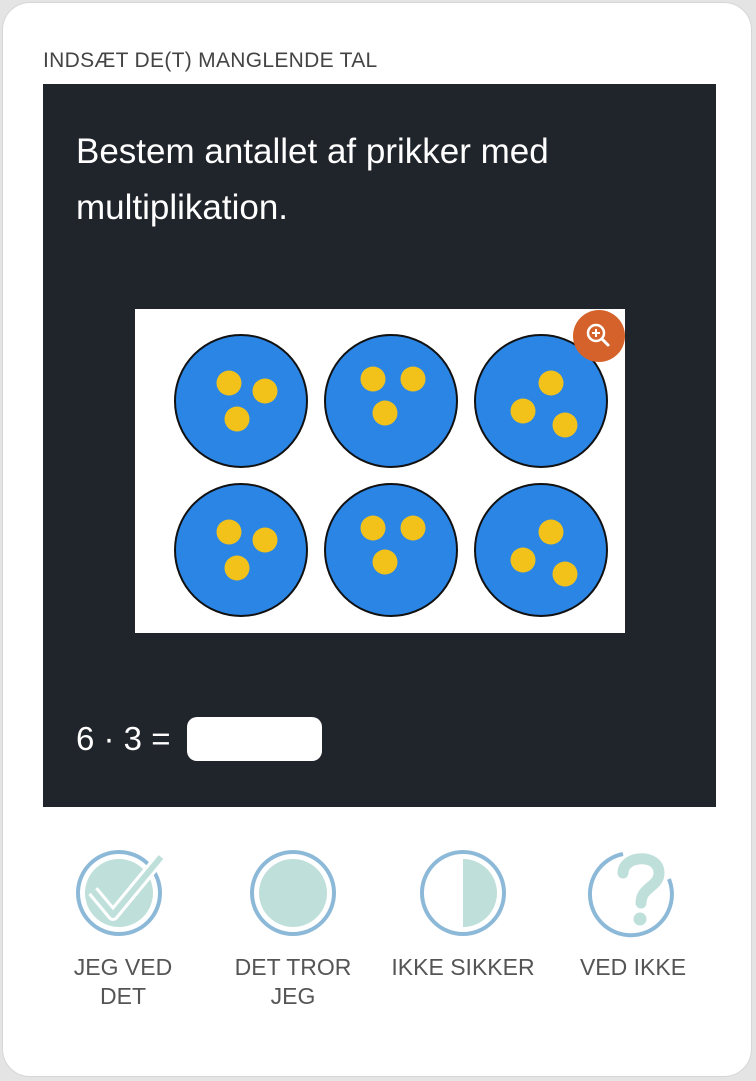  Describe the element at coordinates (123, 981) in the screenshot. I see `confidence-know-label: JEG VED DET` at that location.